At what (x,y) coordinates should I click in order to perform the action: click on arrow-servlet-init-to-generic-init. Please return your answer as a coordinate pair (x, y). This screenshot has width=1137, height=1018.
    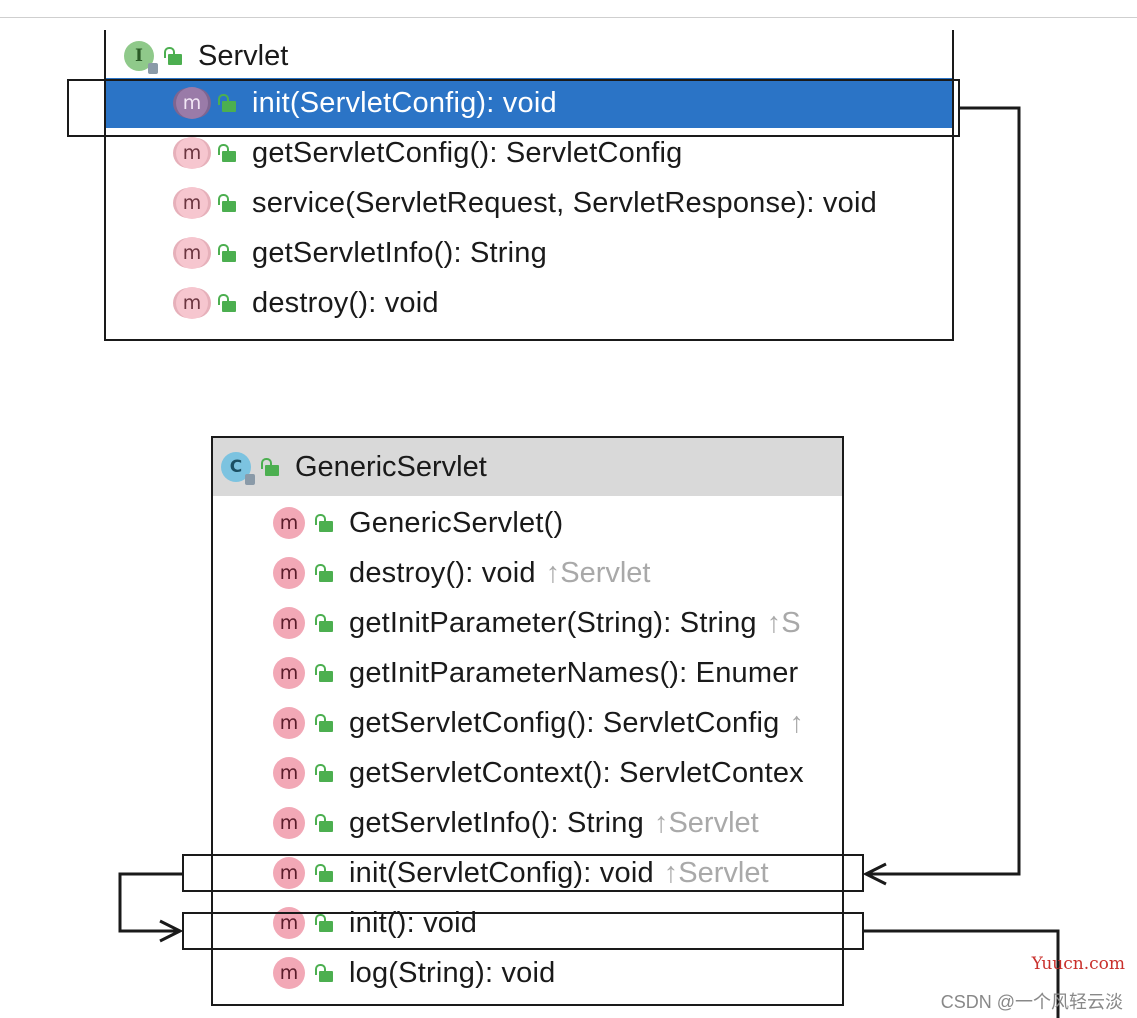
    Looking at the image, I should click on (943, 491).